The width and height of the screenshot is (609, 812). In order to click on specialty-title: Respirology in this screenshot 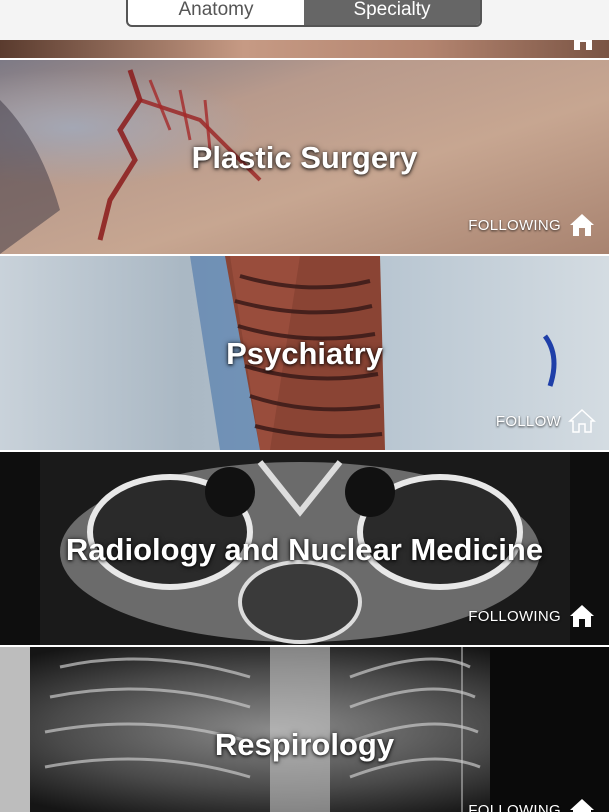, I will do `click(304, 744)`.